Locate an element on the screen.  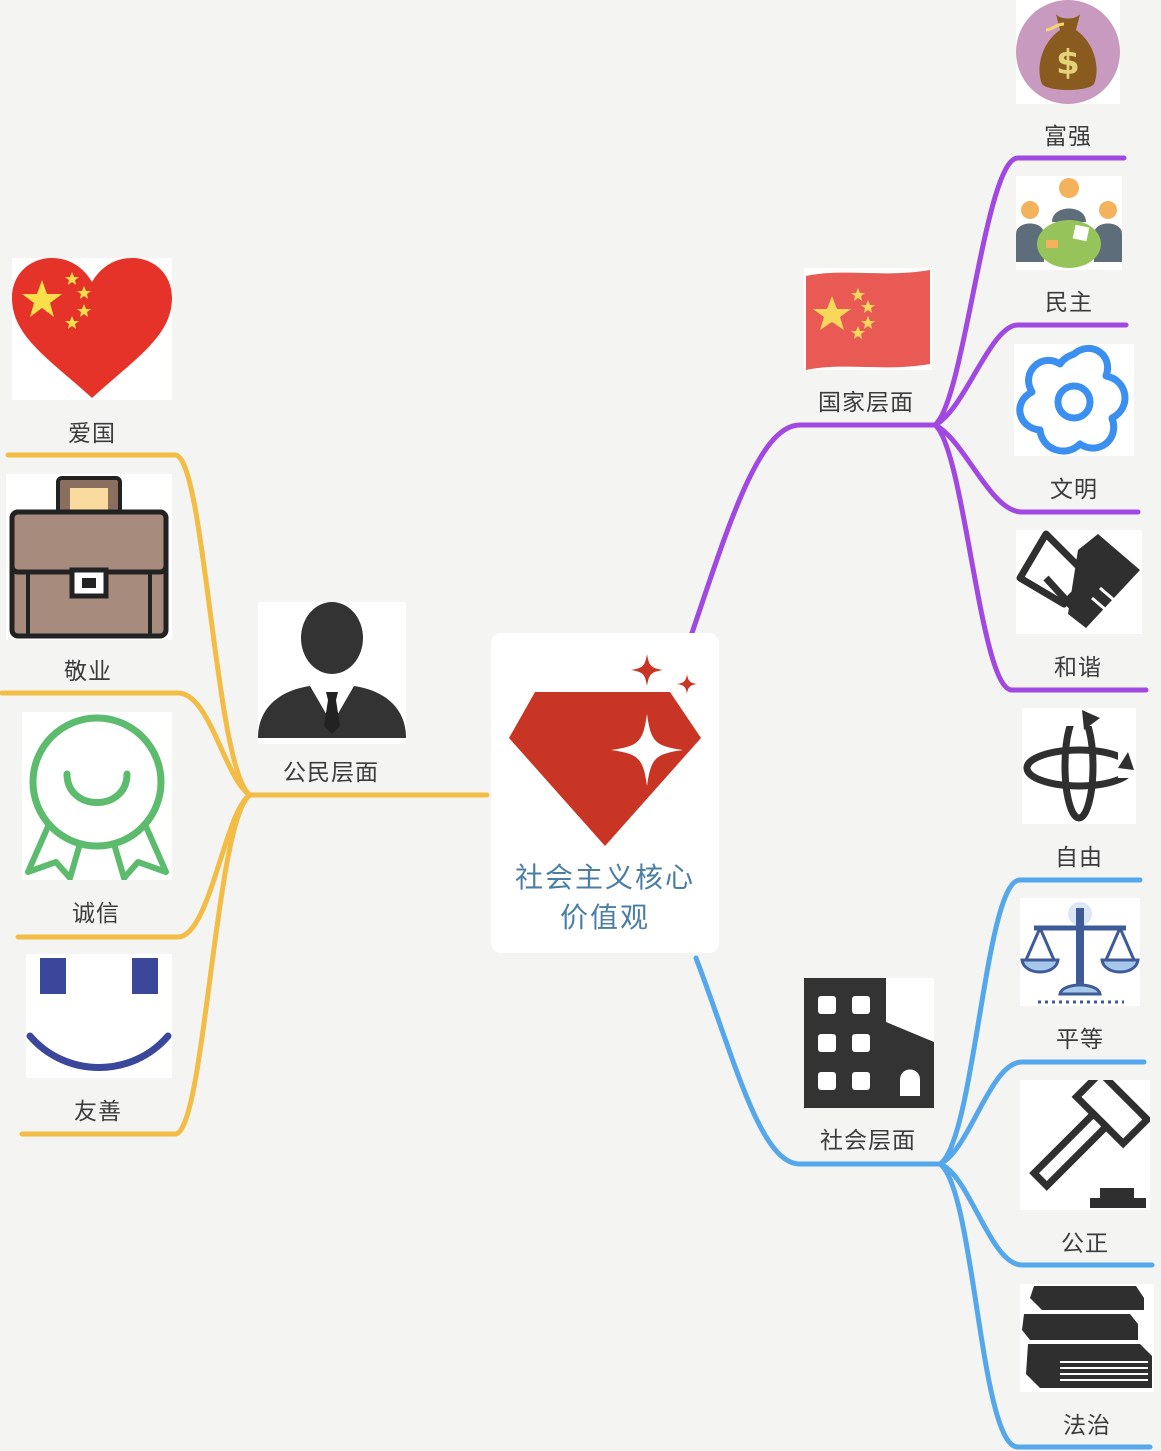
china-flag-heart-icon is located at coordinates (92, 328).